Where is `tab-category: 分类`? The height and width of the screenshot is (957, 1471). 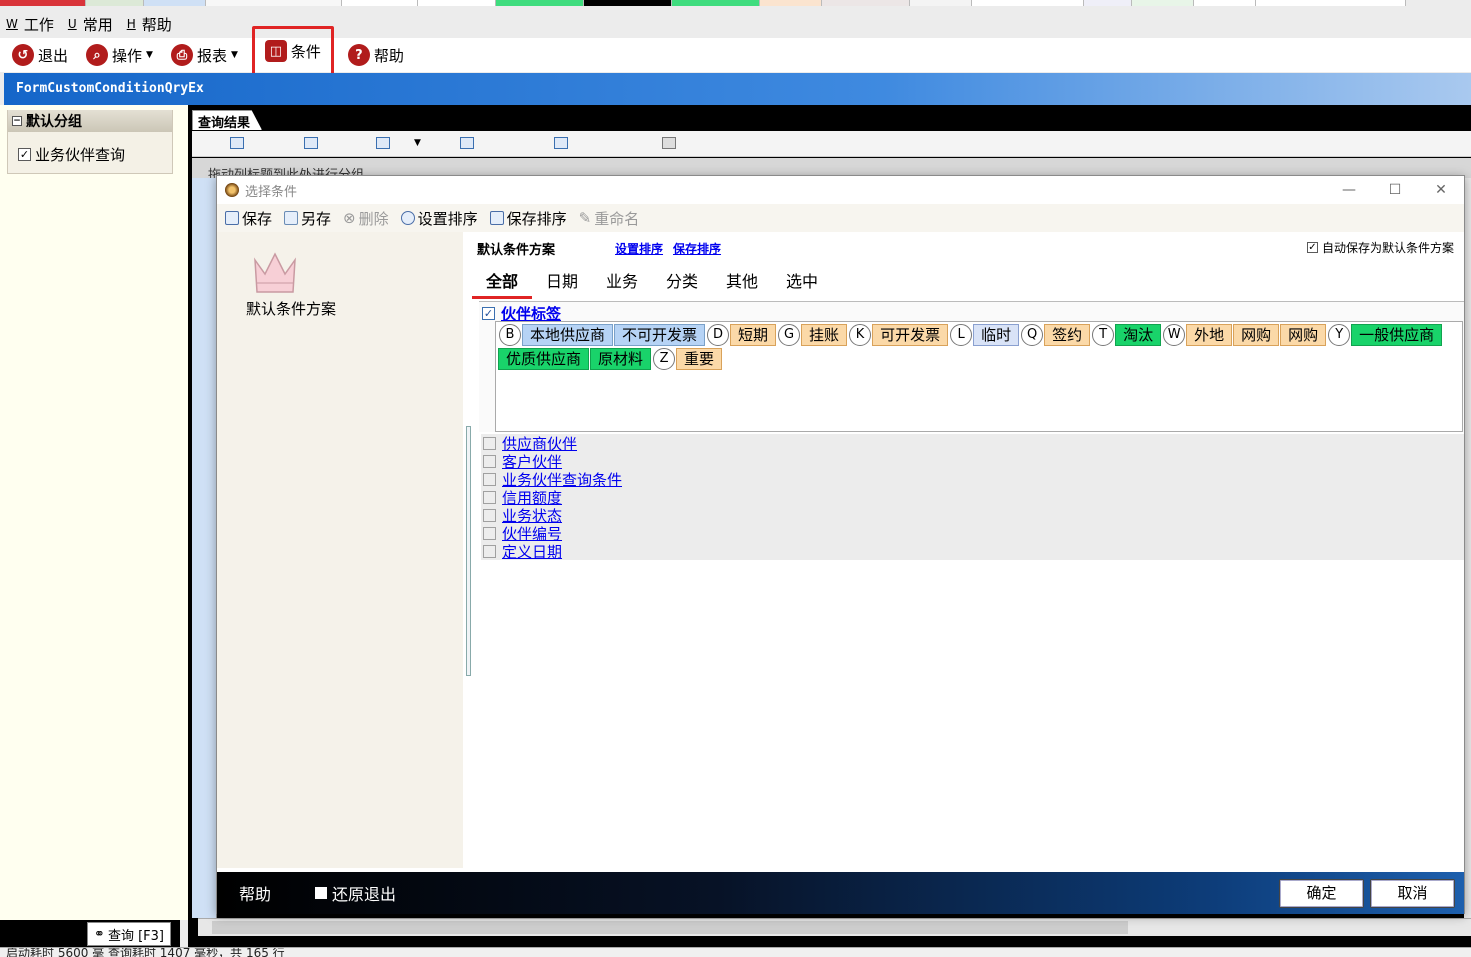
tab-category: 分类 is located at coordinates (682, 283).